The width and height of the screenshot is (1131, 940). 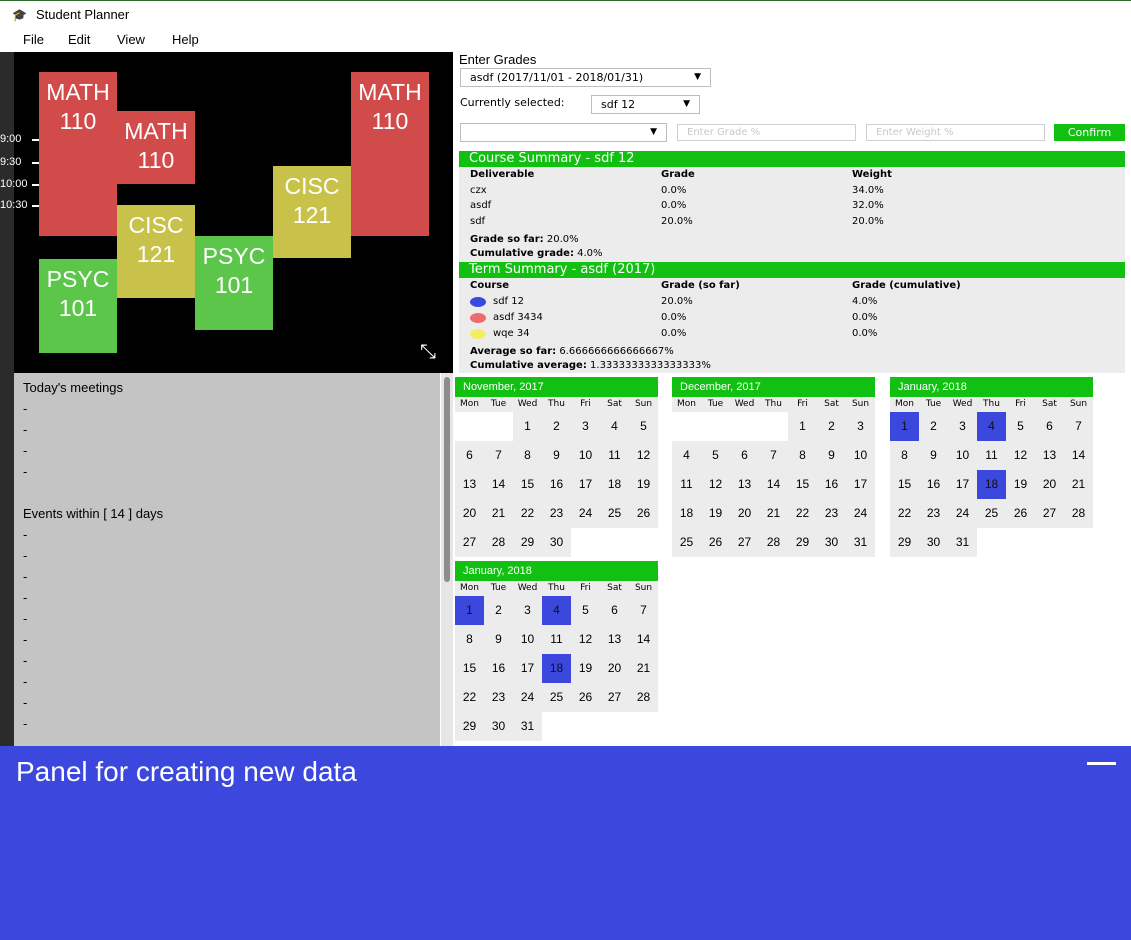 I want to click on deliverable-select: ▼, so click(x=563, y=132).